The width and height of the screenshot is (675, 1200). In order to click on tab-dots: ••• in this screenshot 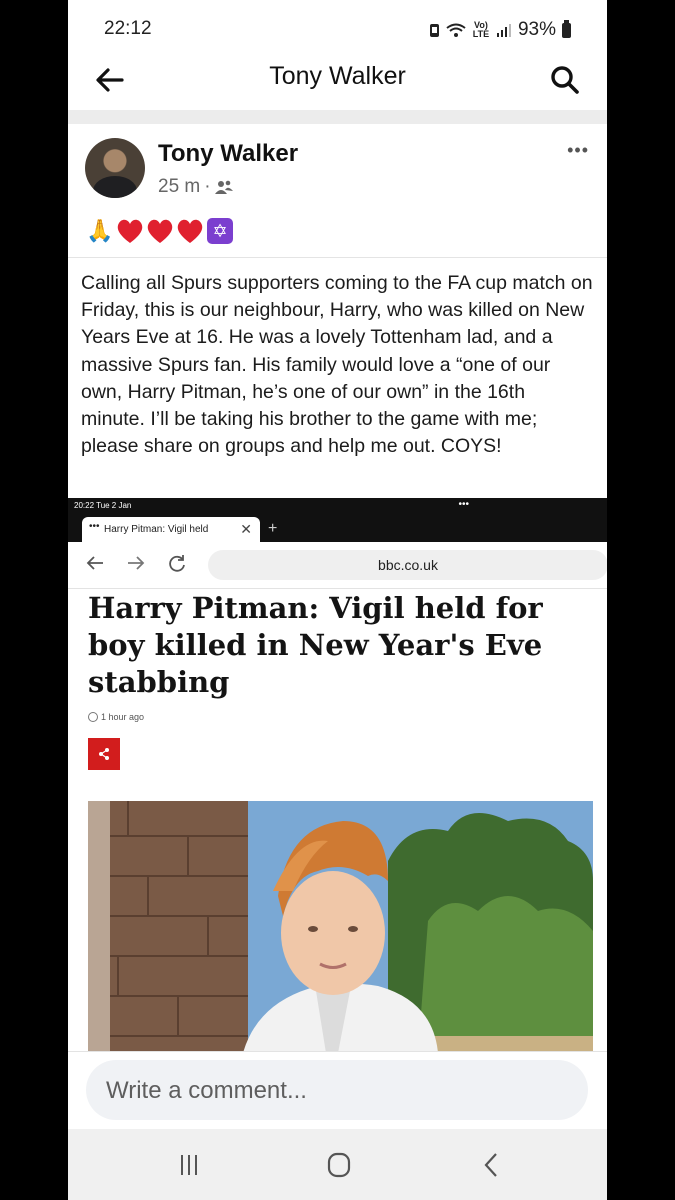, I will do `click(94, 526)`.